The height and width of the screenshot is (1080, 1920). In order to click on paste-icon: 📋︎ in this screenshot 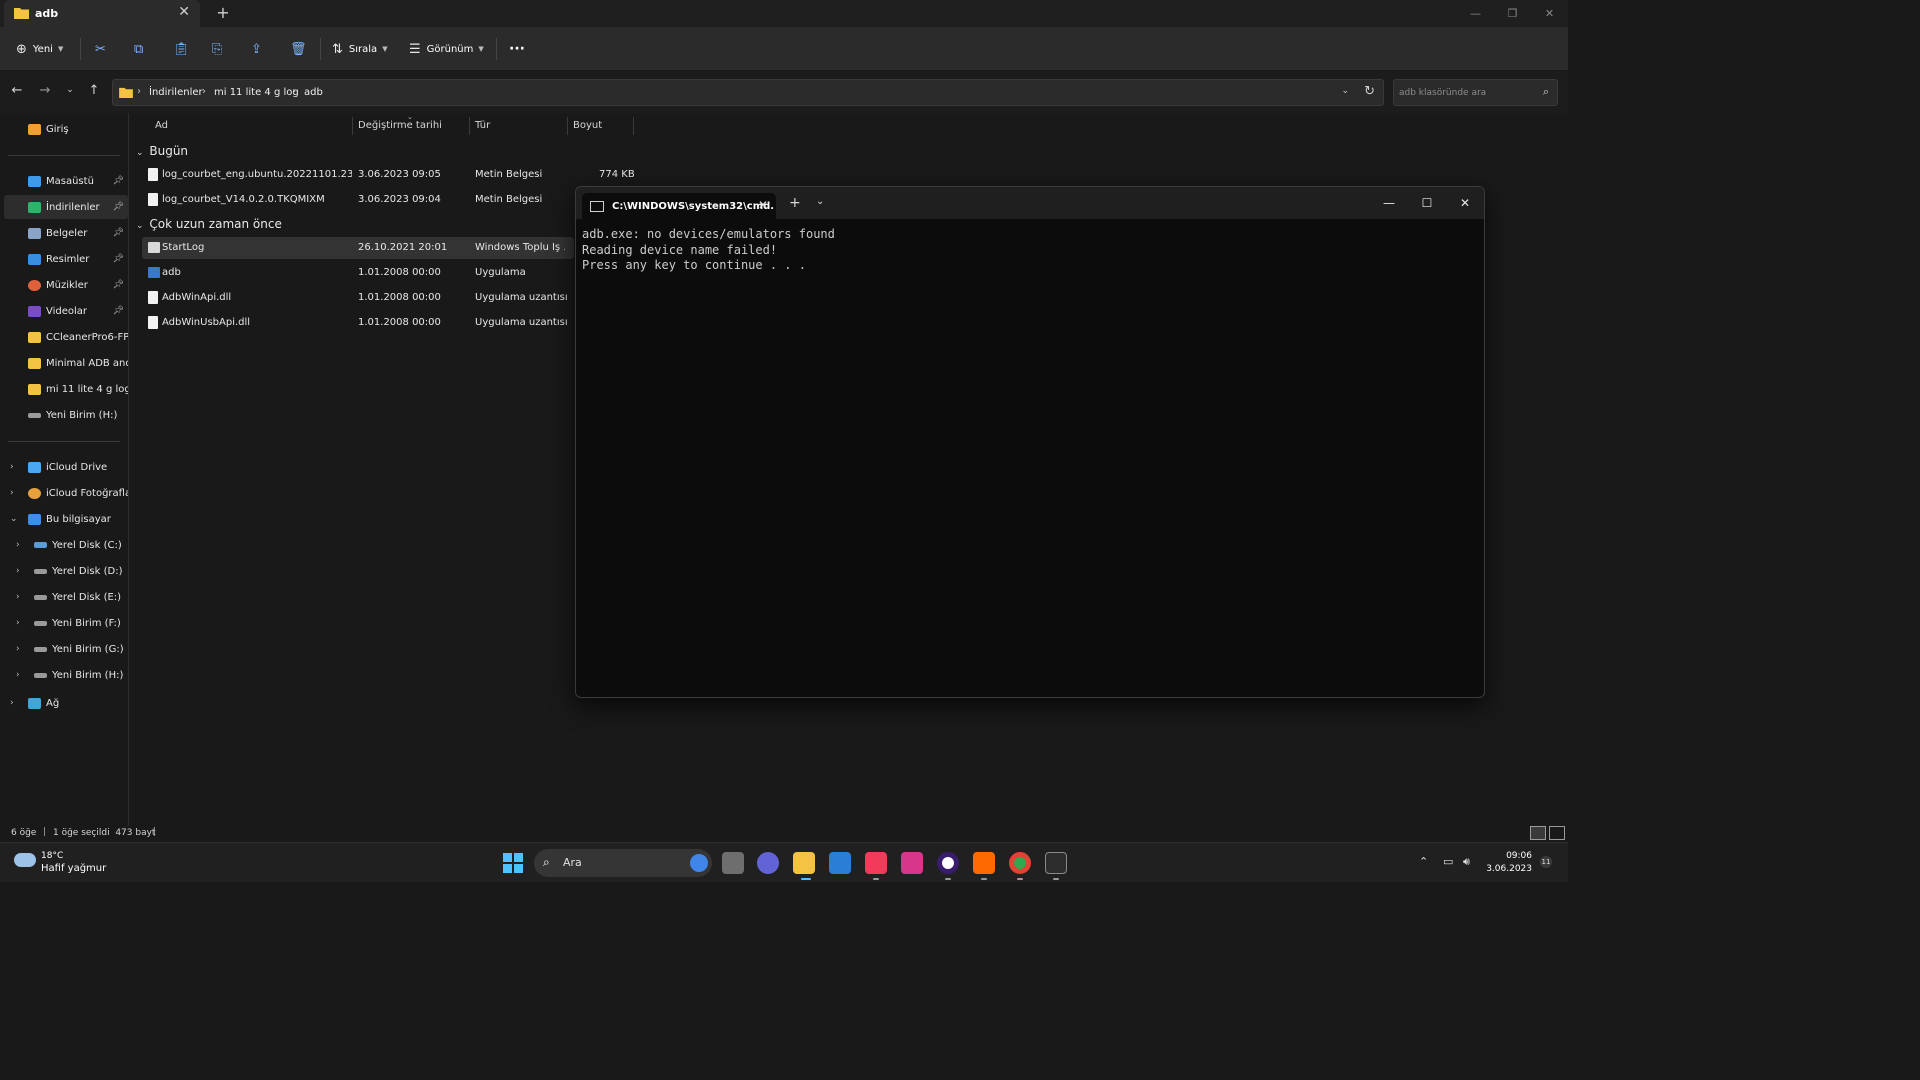, I will do `click(181, 49)`.